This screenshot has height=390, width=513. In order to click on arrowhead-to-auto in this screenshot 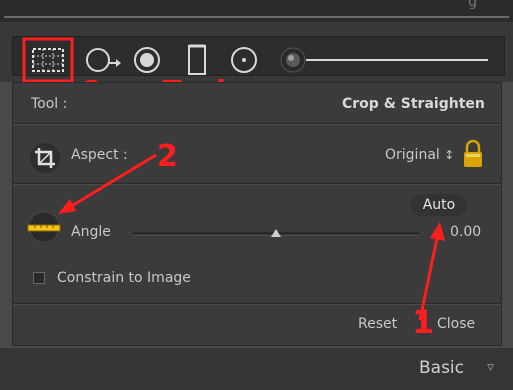, I will do `click(437, 231)`.